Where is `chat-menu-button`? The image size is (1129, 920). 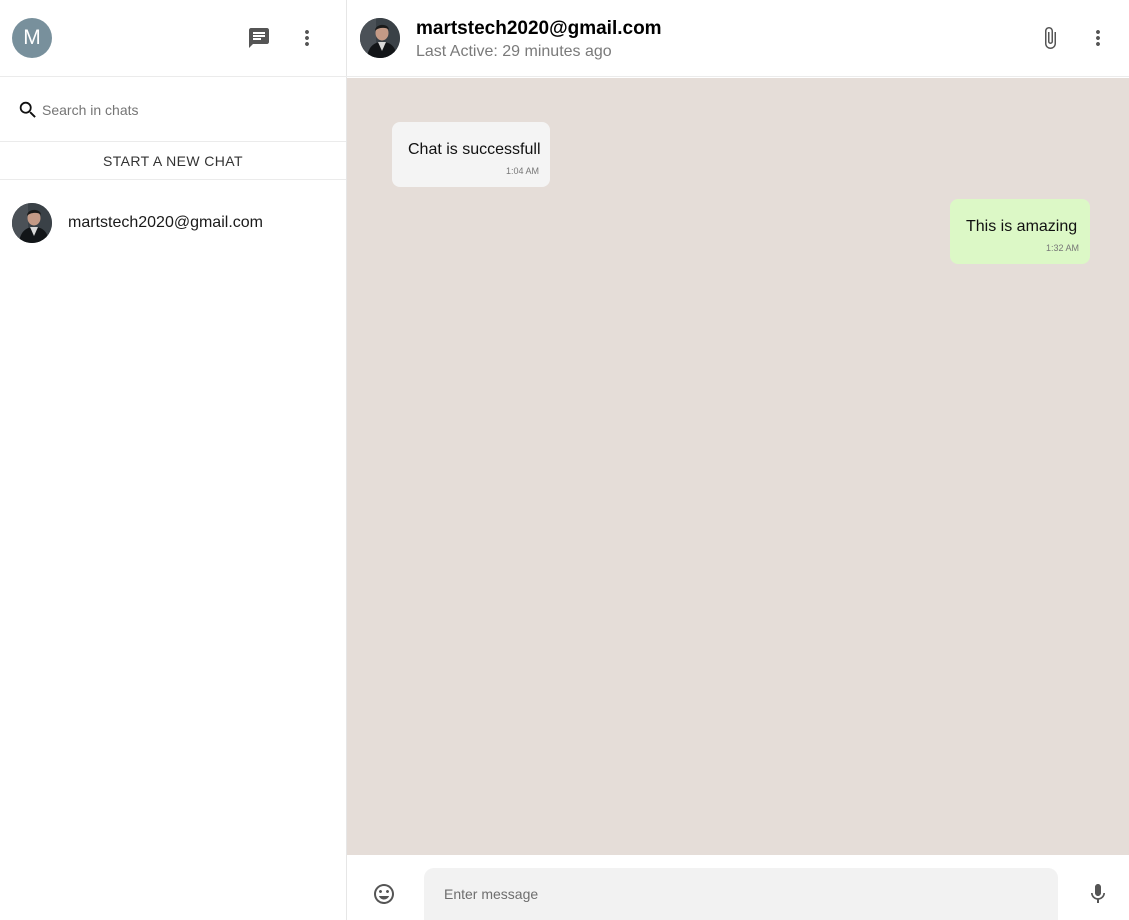 chat-menu-button is located at coordinates (1098, 38).